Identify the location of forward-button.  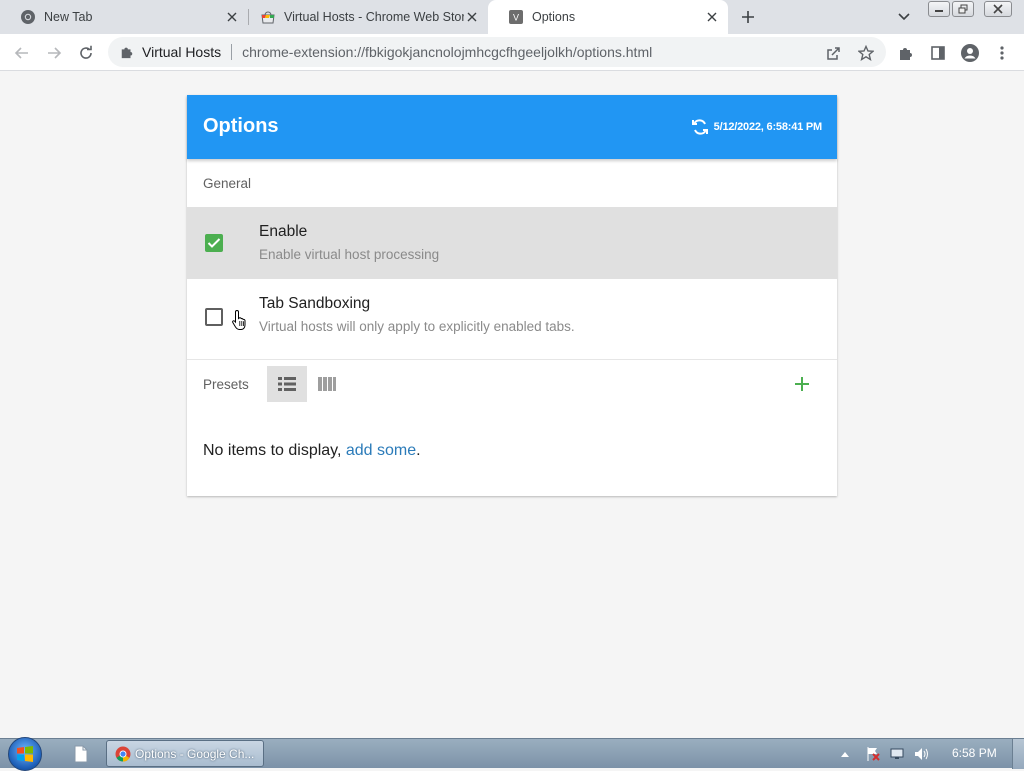
(54, 53).